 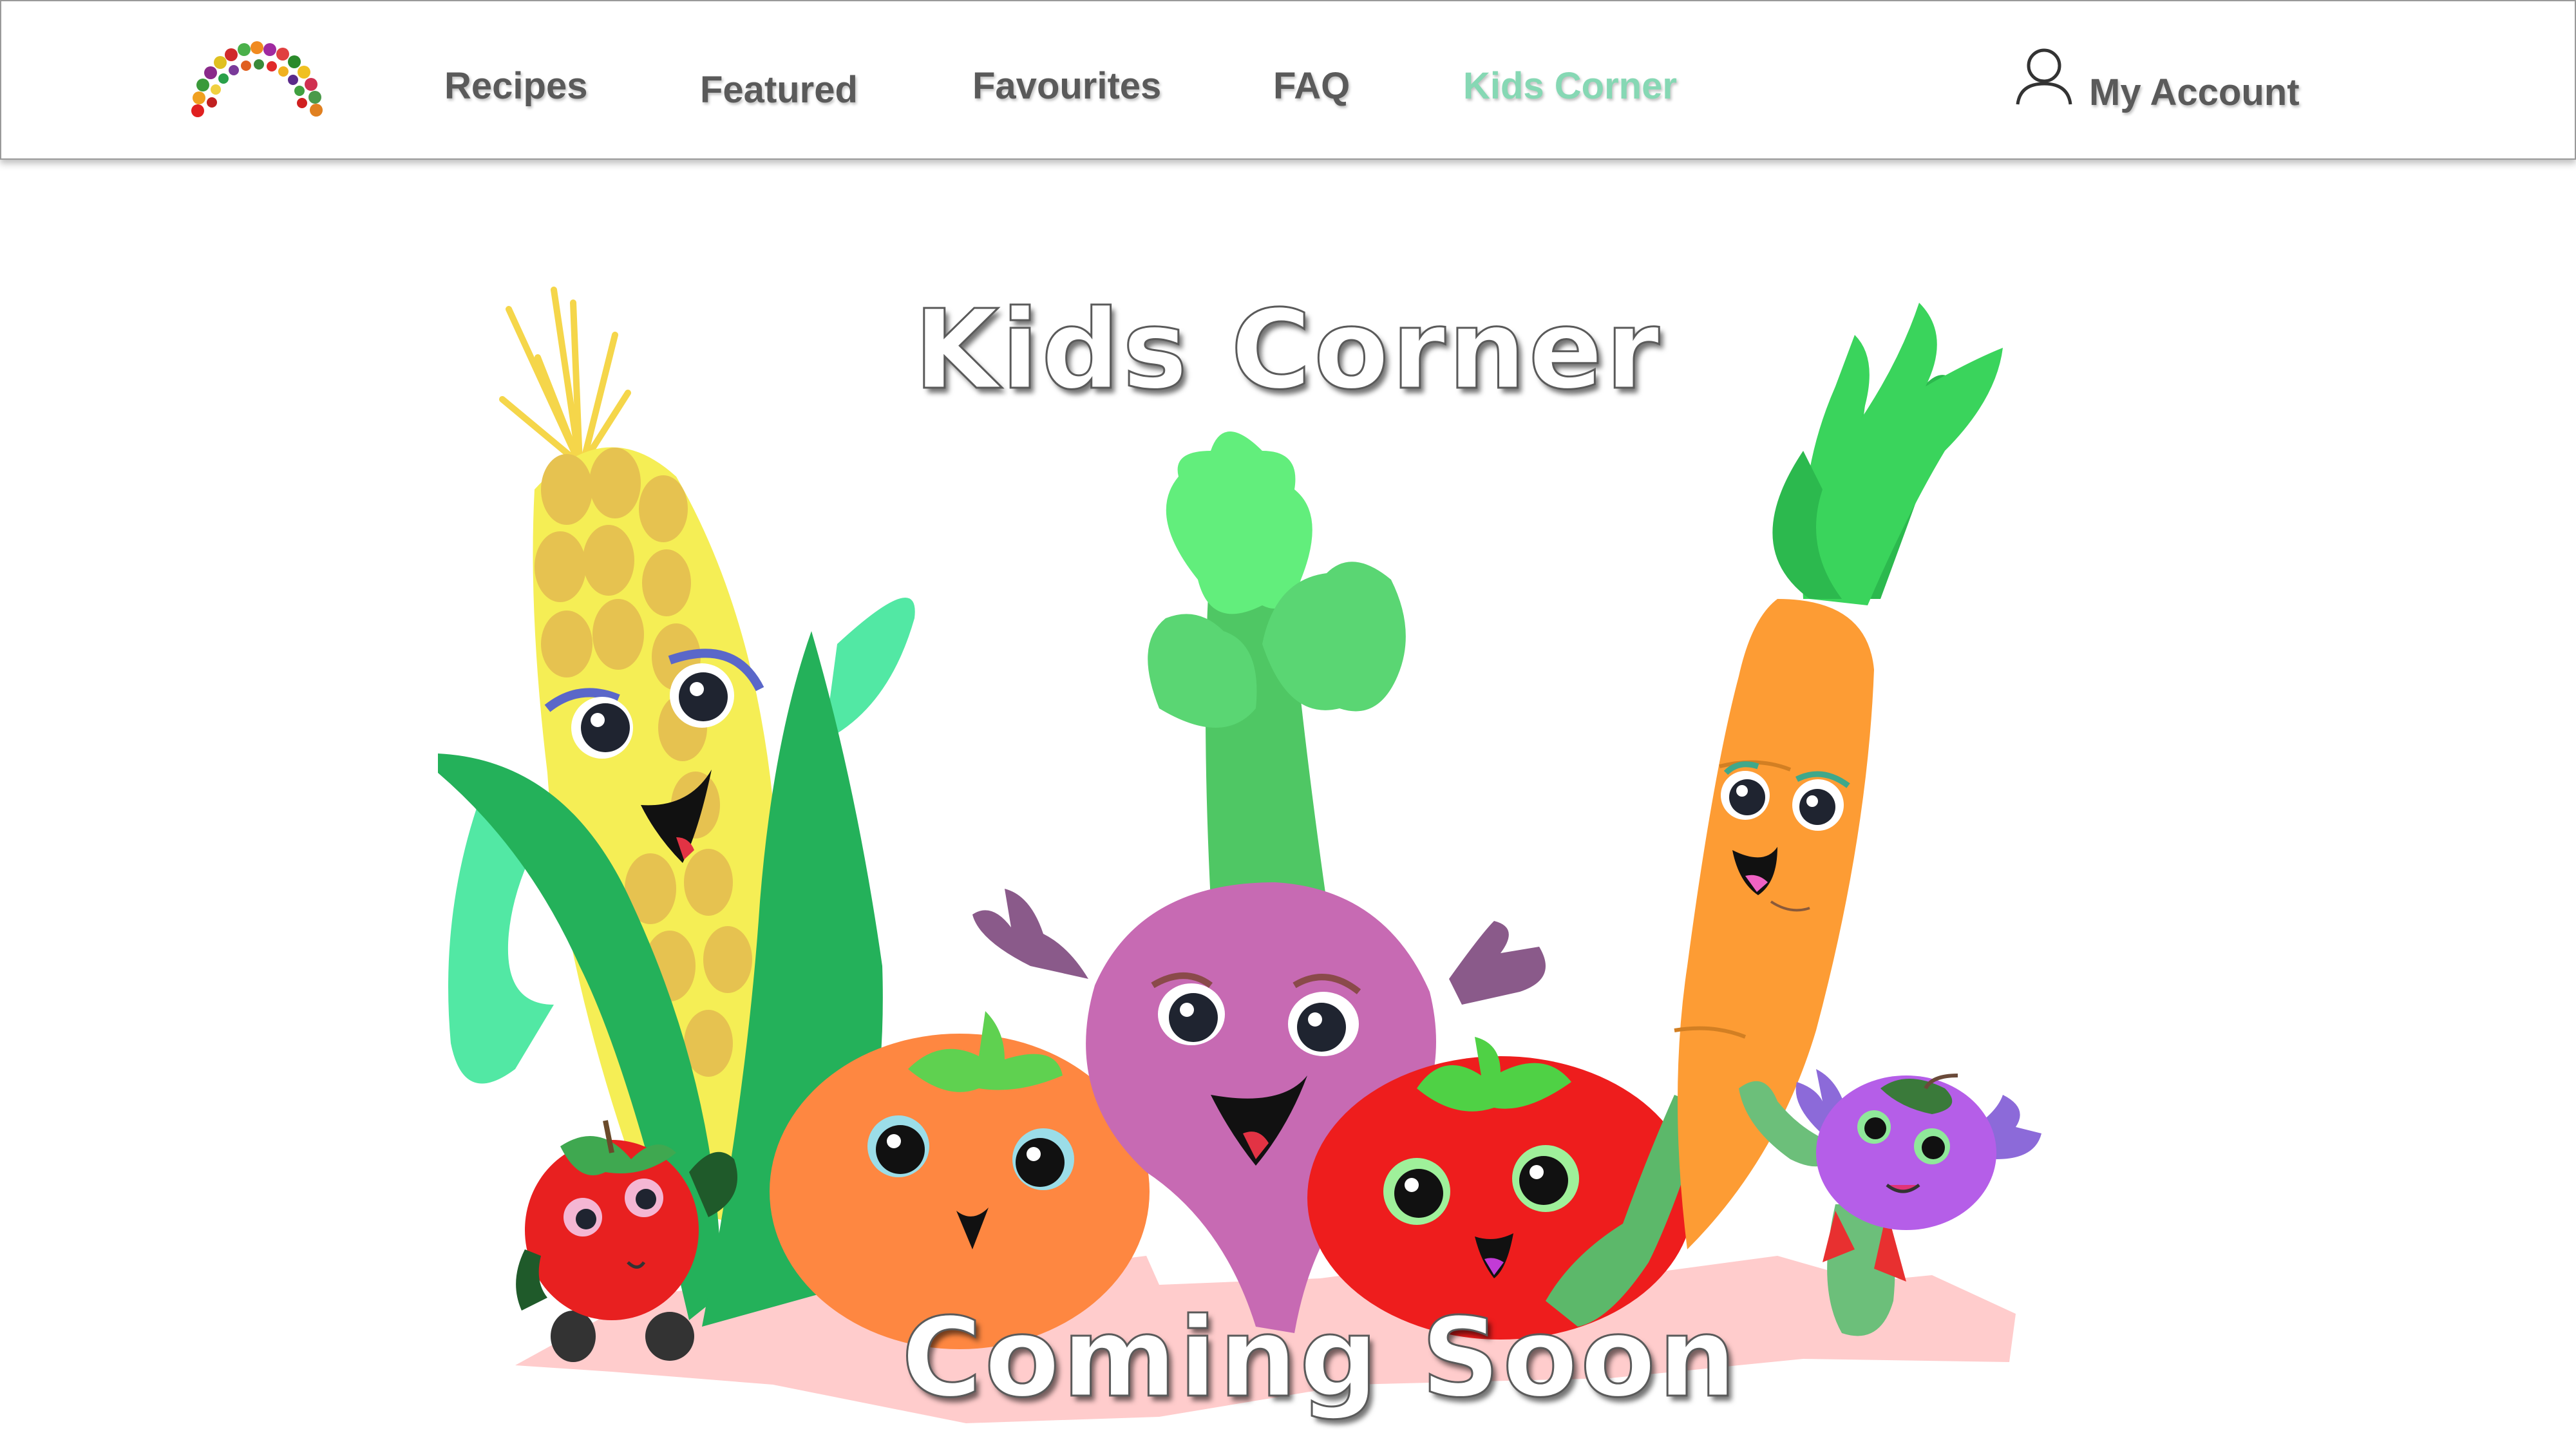 I want to click on my-account-label: My Account, so click(x=2194, y=92).